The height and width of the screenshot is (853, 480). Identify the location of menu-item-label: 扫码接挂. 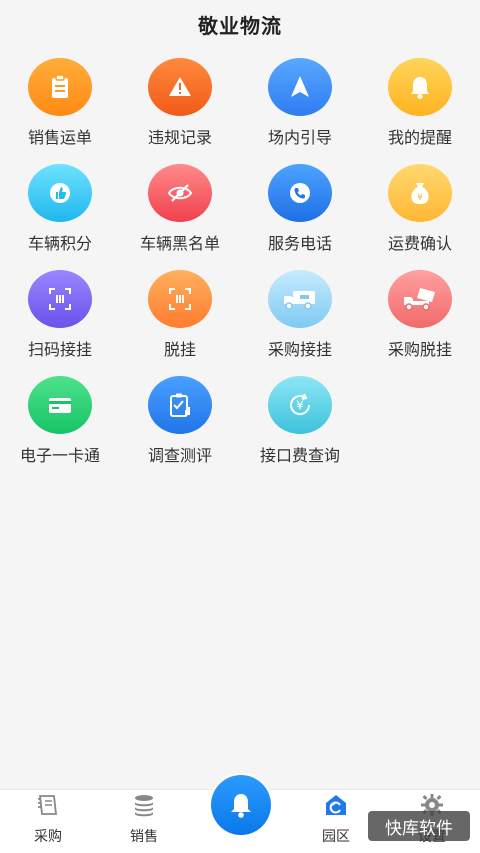
(59, 349).